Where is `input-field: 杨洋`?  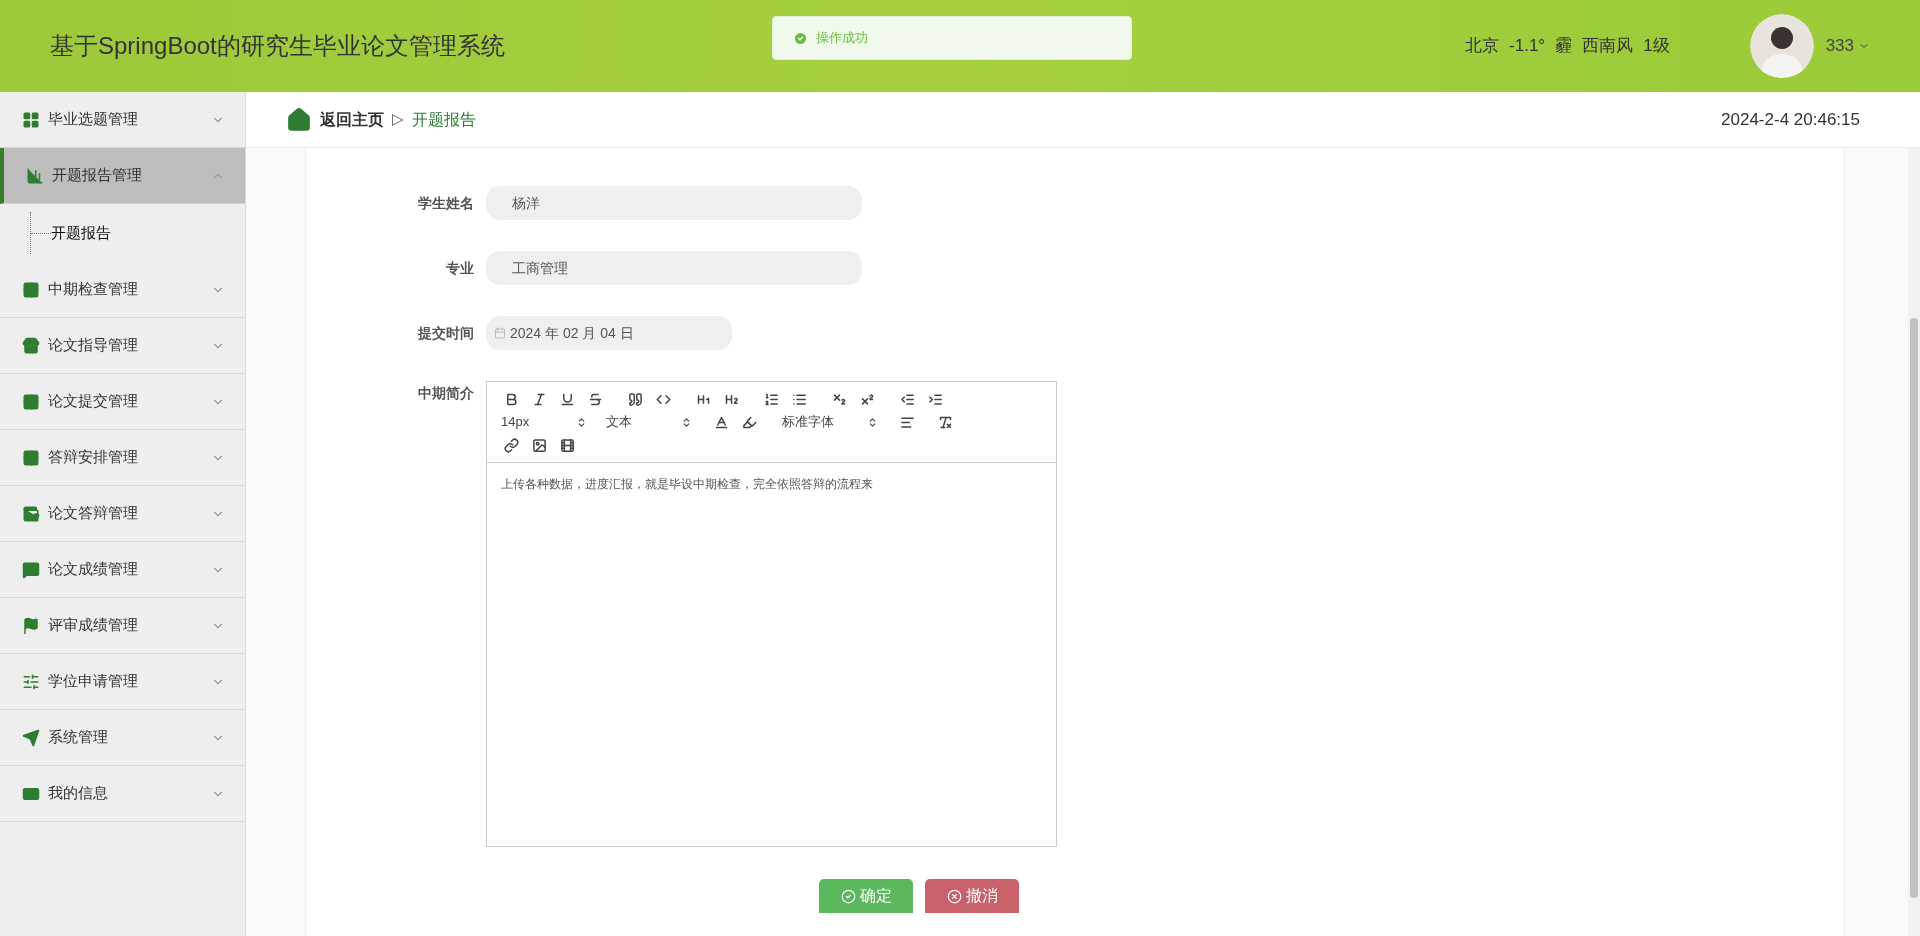
input-field: 杨洋 is located at coordinates (674, 203).